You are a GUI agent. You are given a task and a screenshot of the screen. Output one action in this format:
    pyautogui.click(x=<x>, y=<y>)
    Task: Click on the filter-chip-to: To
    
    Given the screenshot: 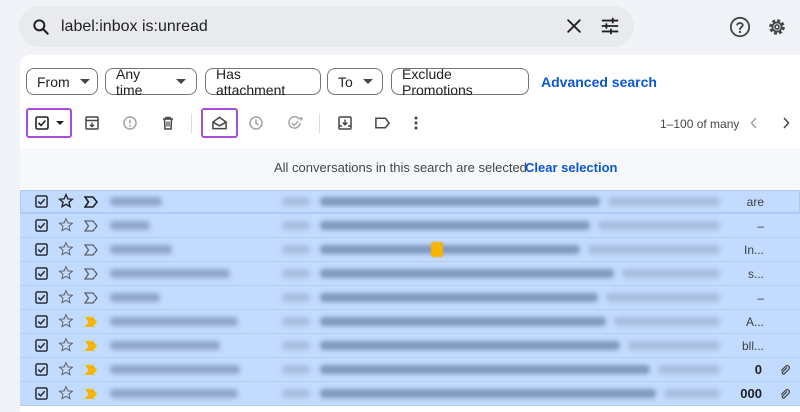 What is the action you would take?
    pyautogui.click(x=355, y=81)
    